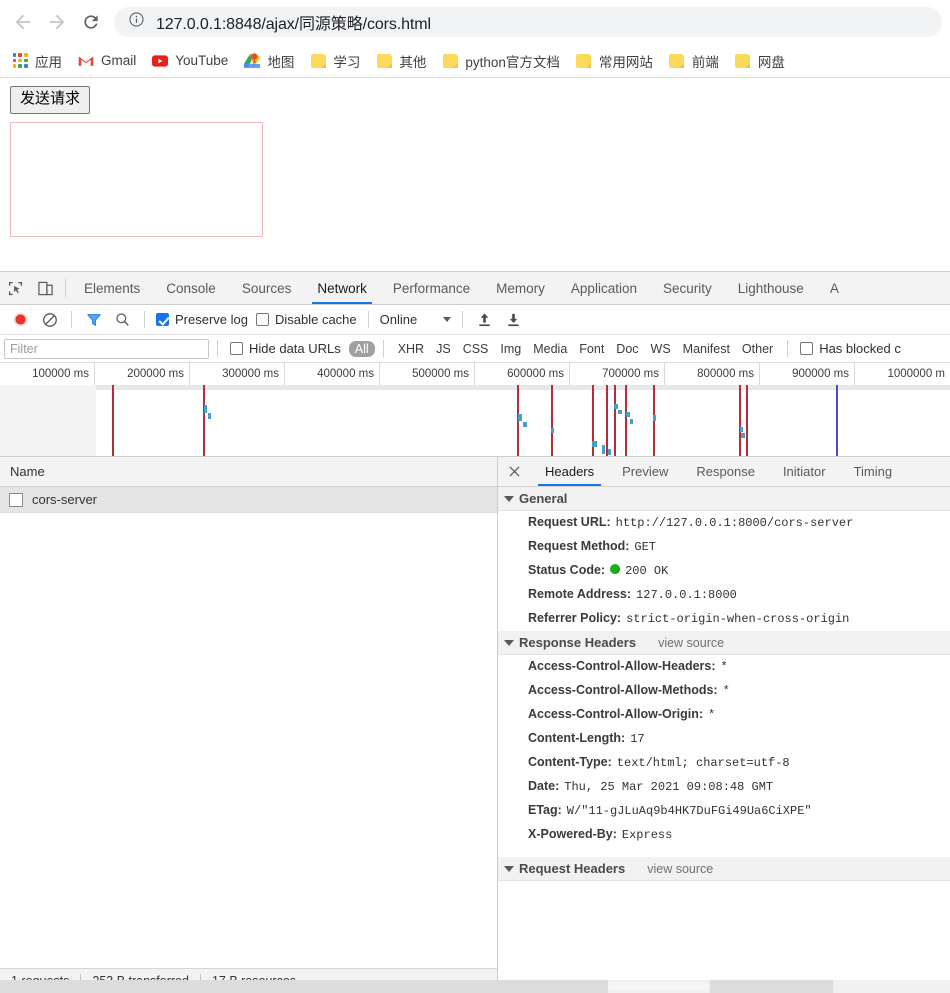 The image size is (950, 993). Describe the element at coordinates (335, 61) in the screenshot. I see `bookmark-folder-xuexi: 学习` at that location.